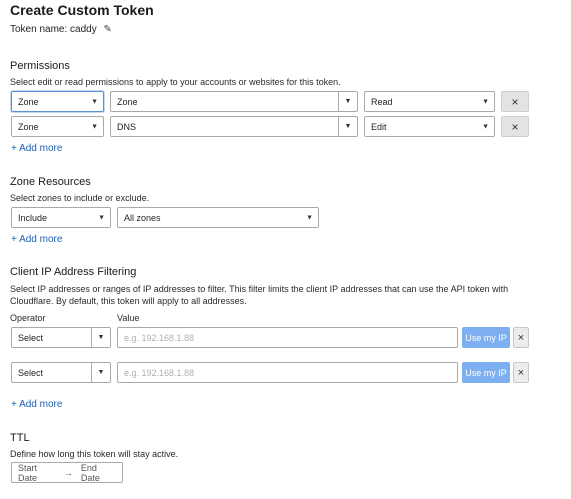 Image resolution: width=571 pixels, height=499 pixels. Describe the element at coordinates (73, 272) in the screenshot. I see `ip-filtering-heading: Client IP Address Filtering` at that location.